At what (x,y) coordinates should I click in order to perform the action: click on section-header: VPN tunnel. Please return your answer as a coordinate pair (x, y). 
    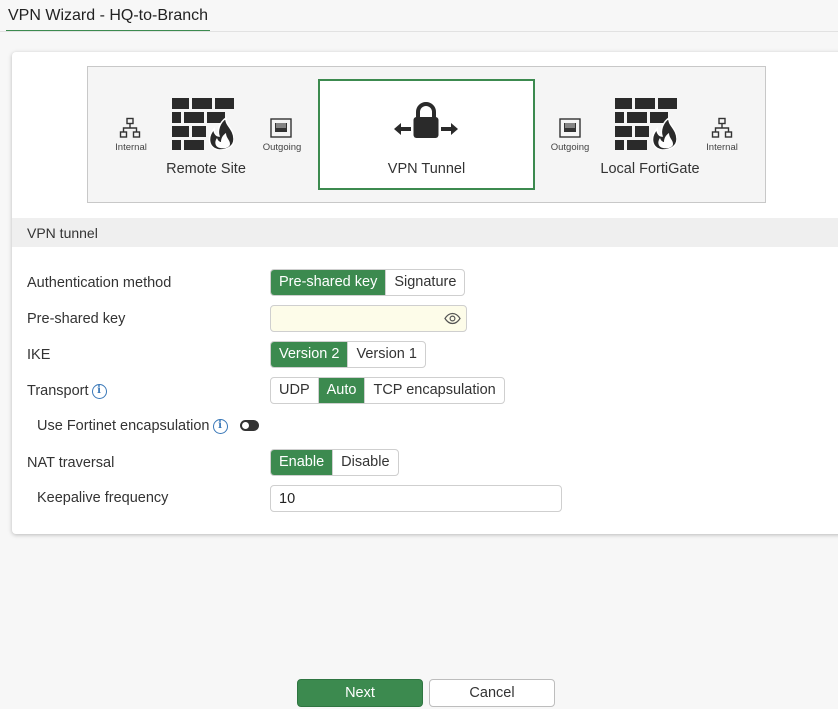
    Looking at the image, I should click on (425, 232).